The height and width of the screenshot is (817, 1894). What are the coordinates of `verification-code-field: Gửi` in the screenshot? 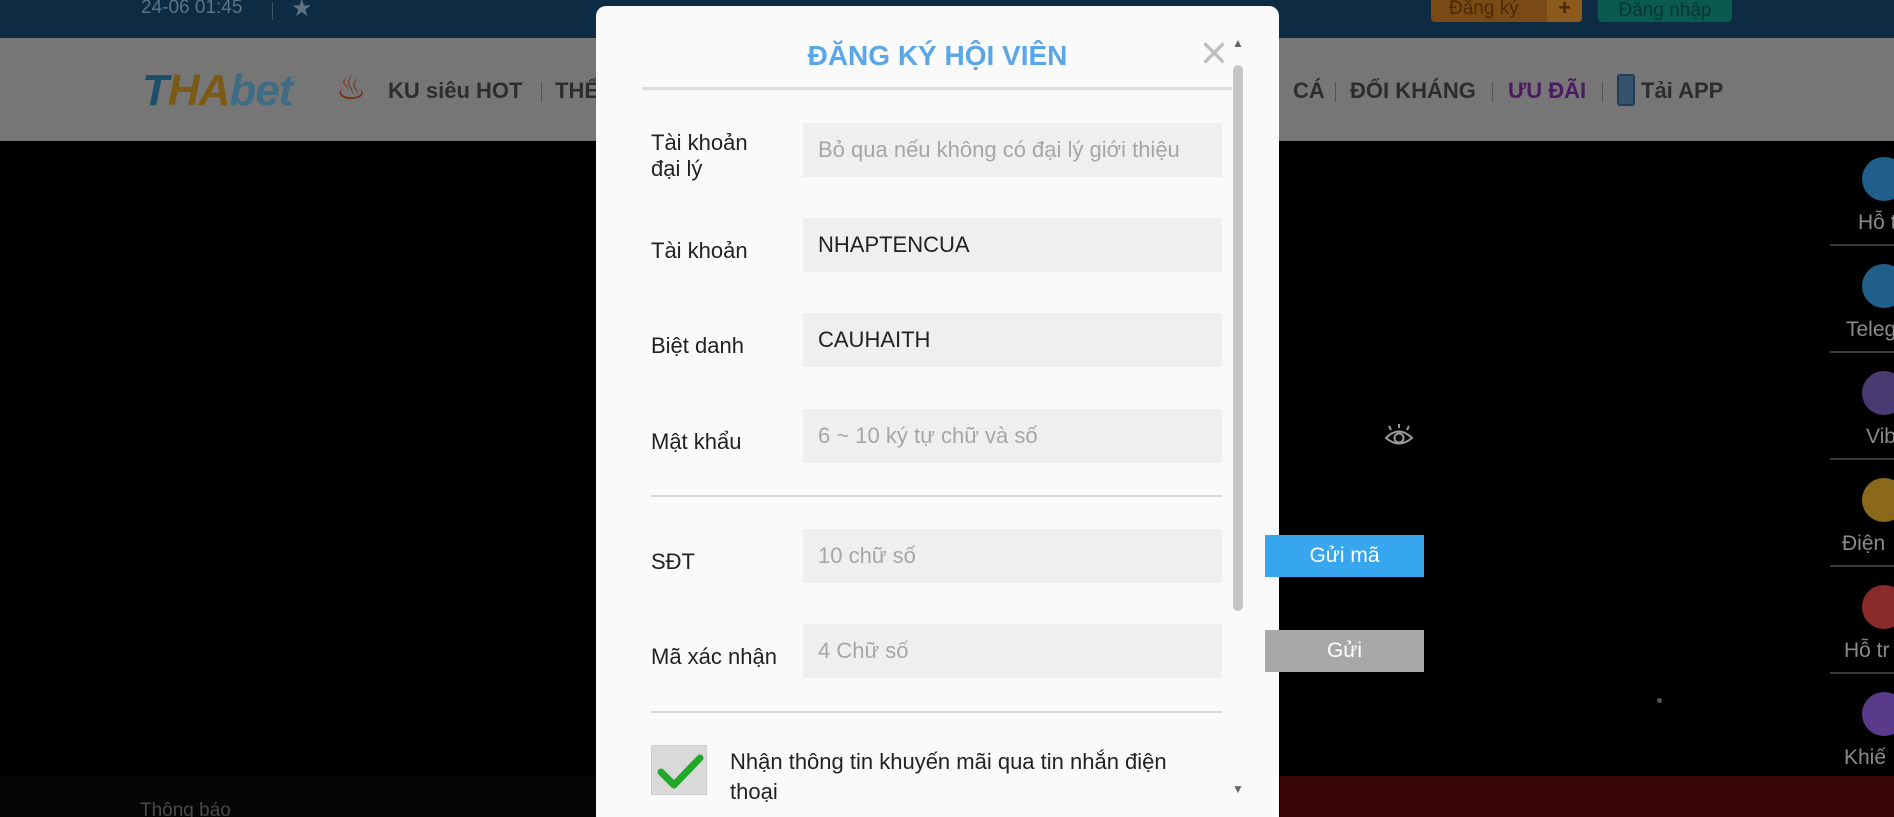 It's located at (1113, 651).